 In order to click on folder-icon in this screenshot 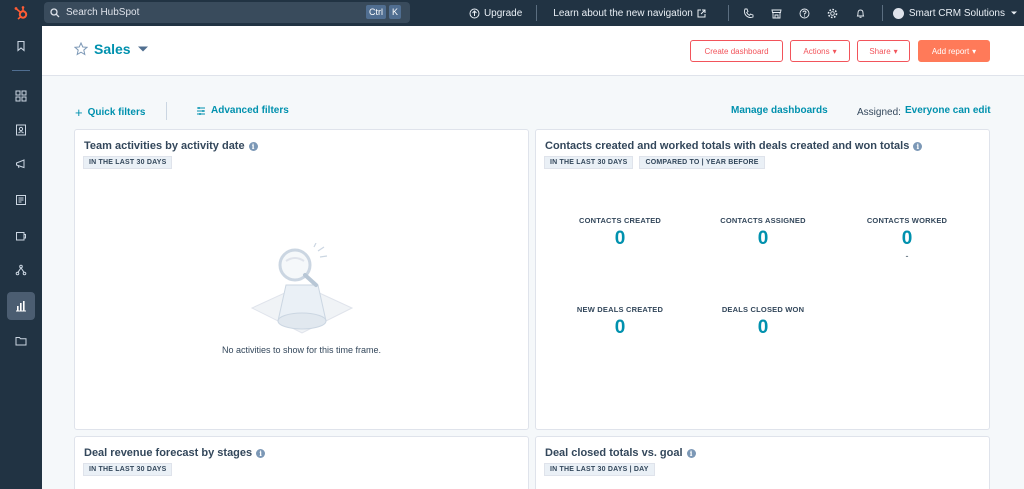, I will do `click(21, 341)`.